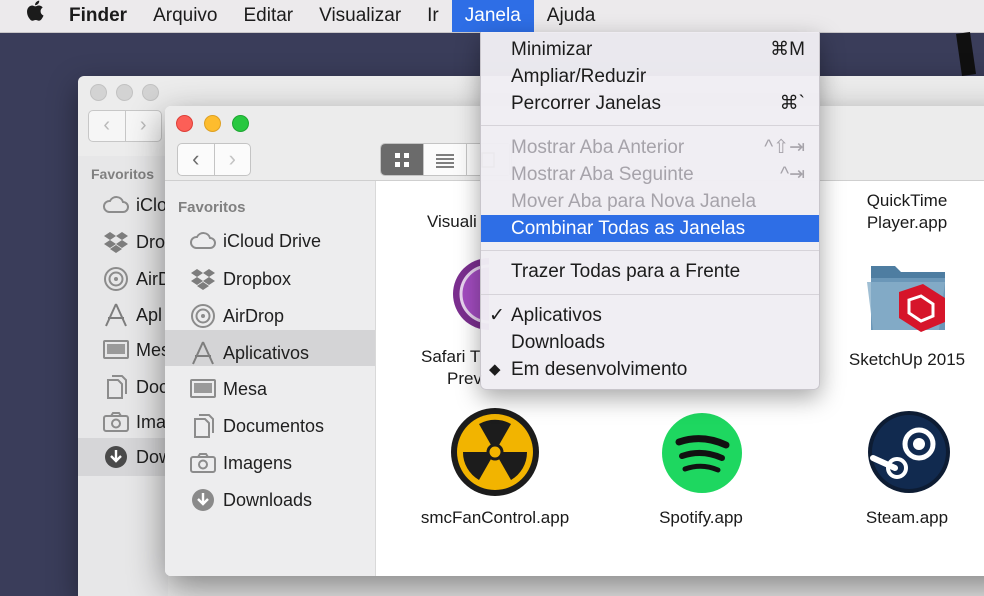  Describe the element at coordinates (907, 200) in the screenshot. I see `app-label: QuickTime` at that location.